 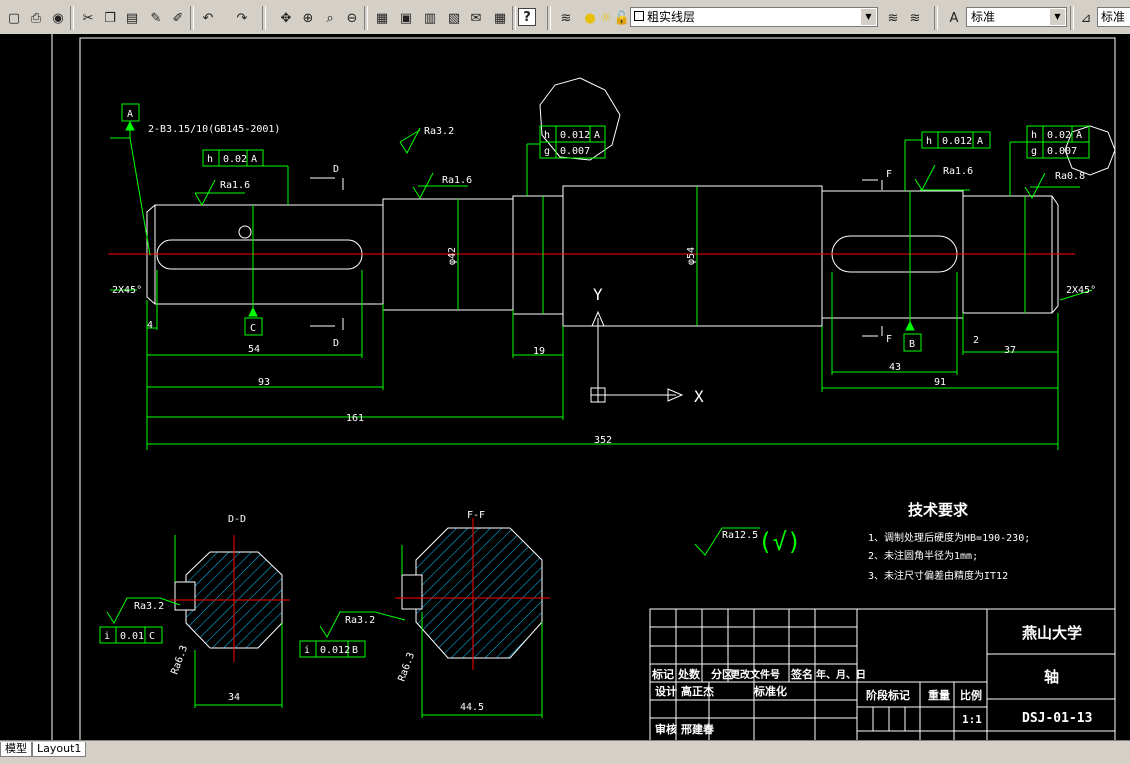 What do you see at coordinates (242, 18) in the screenshot?
I see `redo-icon: ↷` at bounding box center [242, 18].